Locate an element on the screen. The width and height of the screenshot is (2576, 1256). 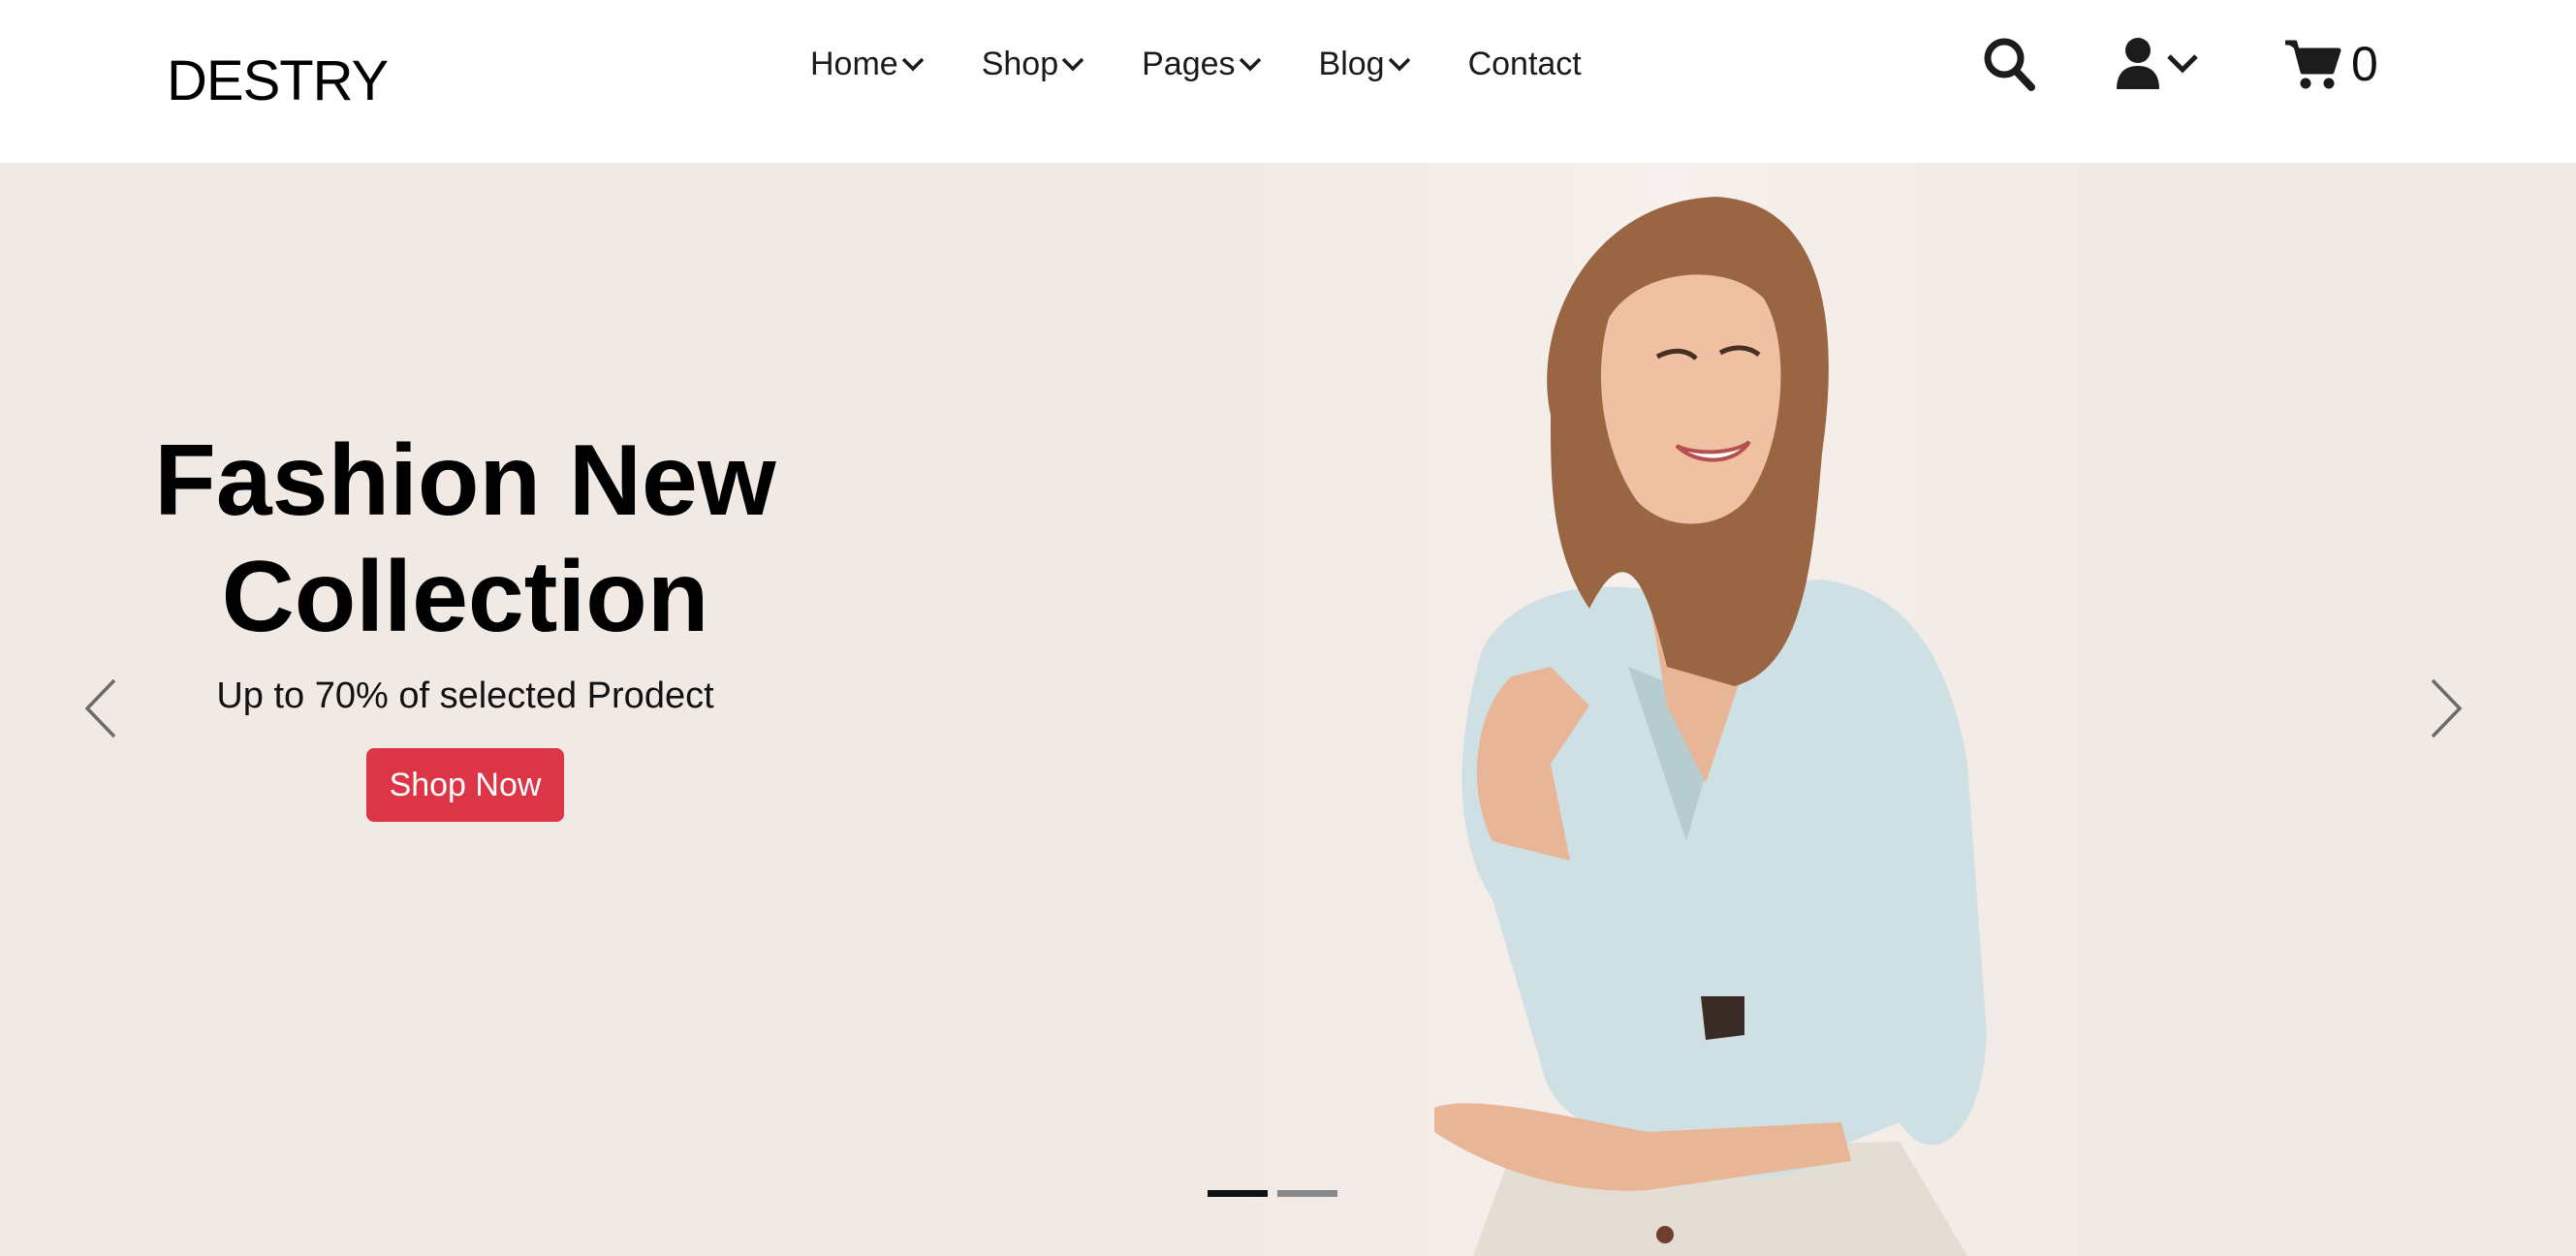
next-slide-arrow-icon is located at coordinates (2446, 708).